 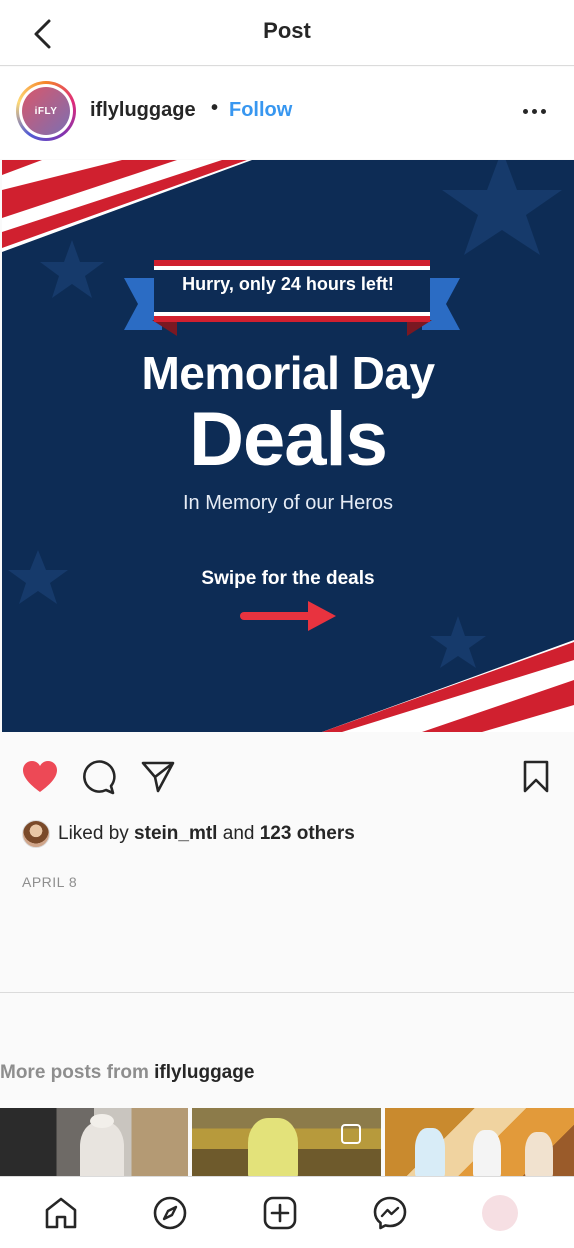 I want to click on follow-button: Follow, so click(x=260, y=110).